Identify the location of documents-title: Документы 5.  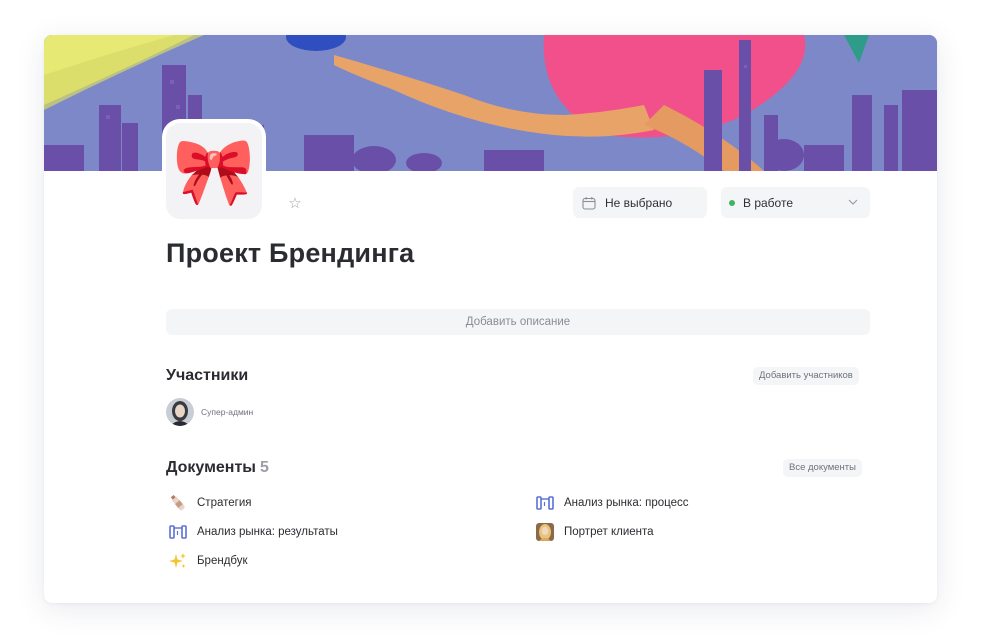
(217, 468).